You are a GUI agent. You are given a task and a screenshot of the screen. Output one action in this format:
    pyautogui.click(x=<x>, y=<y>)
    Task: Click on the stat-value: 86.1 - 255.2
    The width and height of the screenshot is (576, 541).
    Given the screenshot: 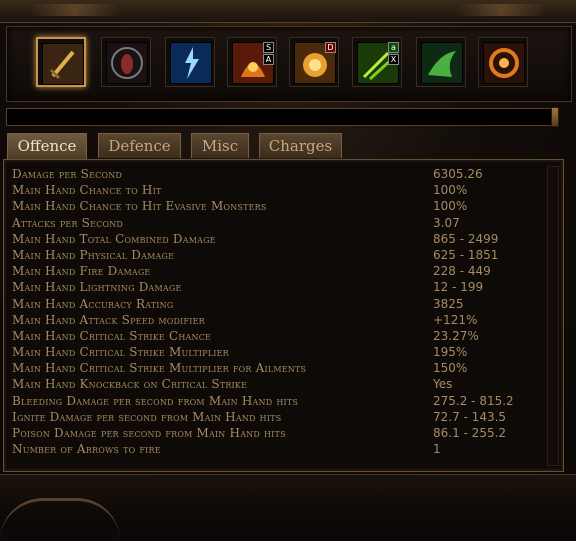 What is the action you would take?
    pyautogui.click(x=470, y=433)
    